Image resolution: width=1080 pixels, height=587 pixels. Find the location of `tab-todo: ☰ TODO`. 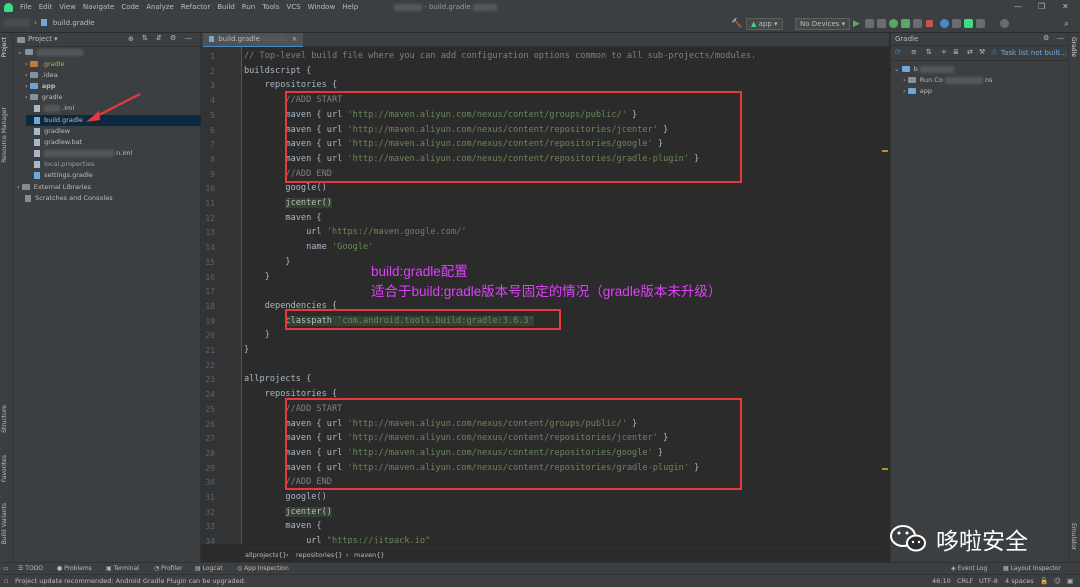

tab-todo: ☰ TODO is located at coordinates (30, 568).